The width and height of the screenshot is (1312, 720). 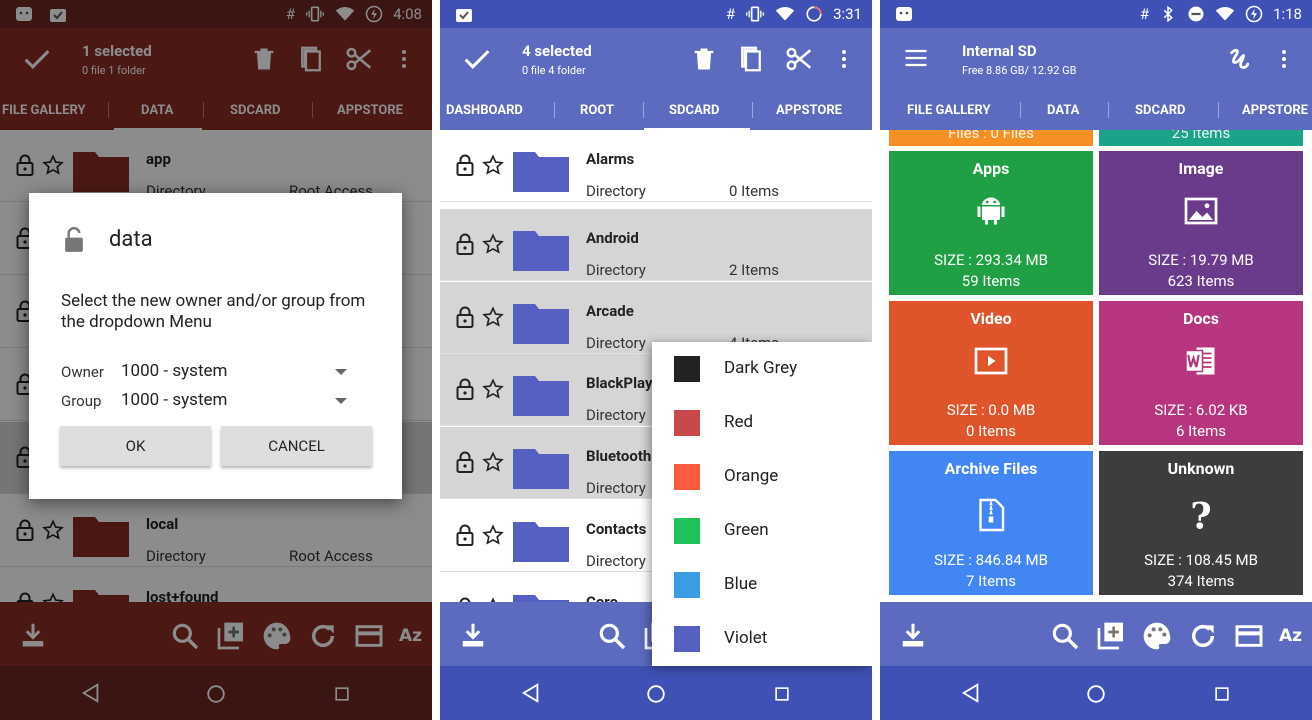 I want to click on partial-tile-files: Files : 0 Files, so click(x=991, y=138).